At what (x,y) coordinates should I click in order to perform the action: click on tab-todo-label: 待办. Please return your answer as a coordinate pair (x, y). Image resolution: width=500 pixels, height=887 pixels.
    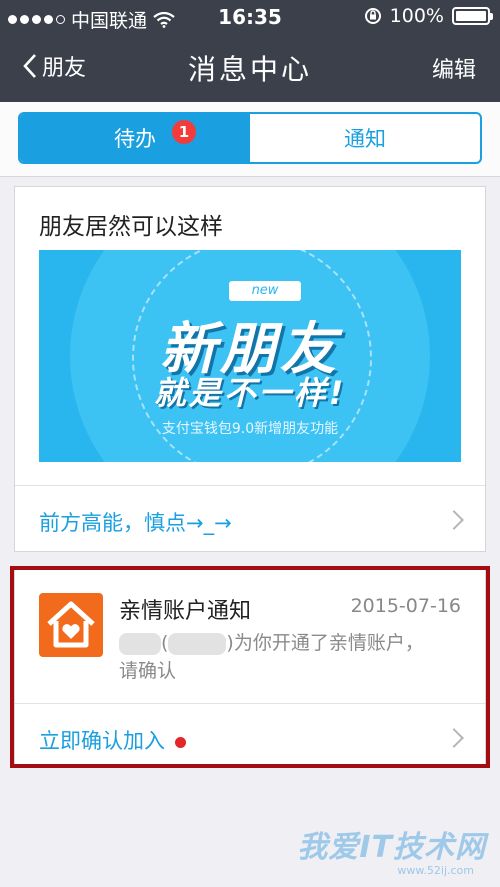
    Looking at the image, I should click on (135, 139).